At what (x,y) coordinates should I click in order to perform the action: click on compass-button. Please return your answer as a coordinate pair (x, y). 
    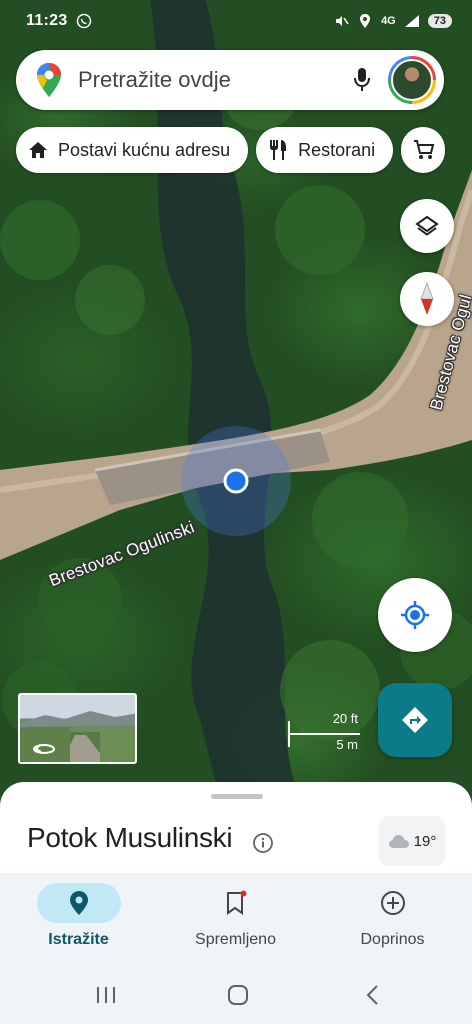
    Looking at the image, I should click on (427, 299).